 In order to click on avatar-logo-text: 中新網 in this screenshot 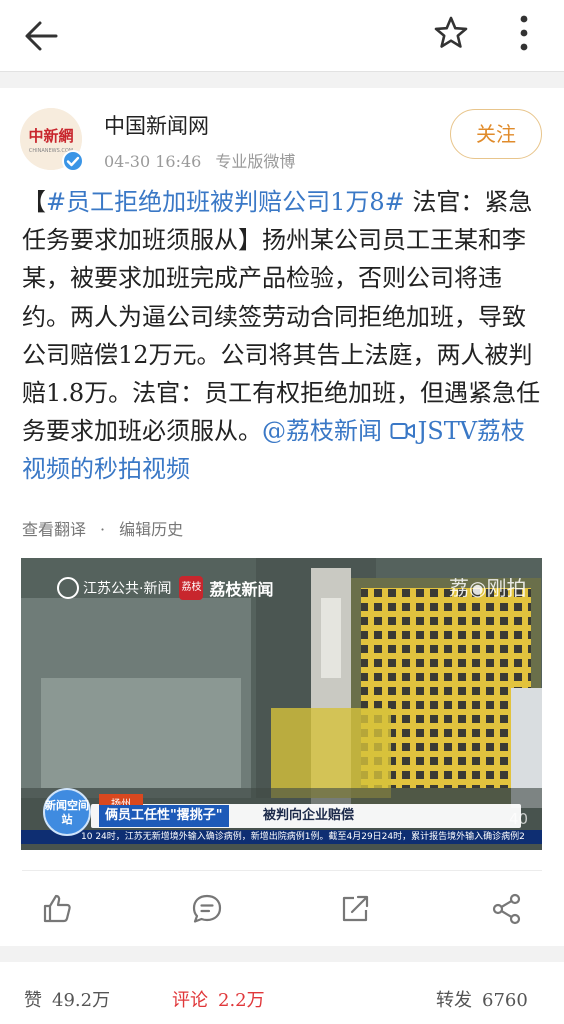, I will do `click(50, 136)`.